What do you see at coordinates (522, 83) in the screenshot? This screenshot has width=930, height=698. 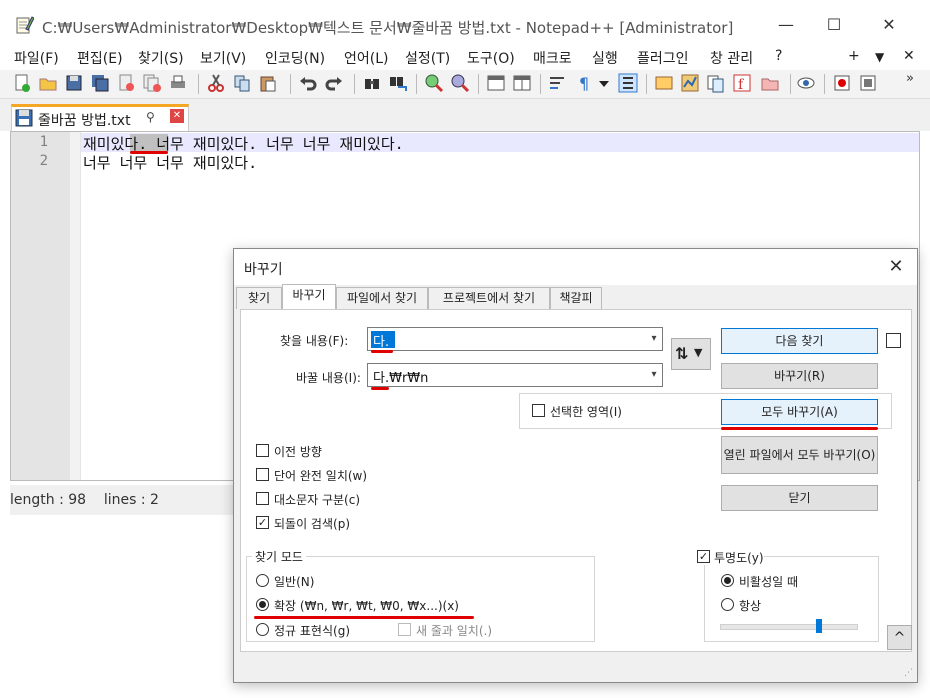 I see `sync-horizontal-icon` at bounding box center [522, 83].